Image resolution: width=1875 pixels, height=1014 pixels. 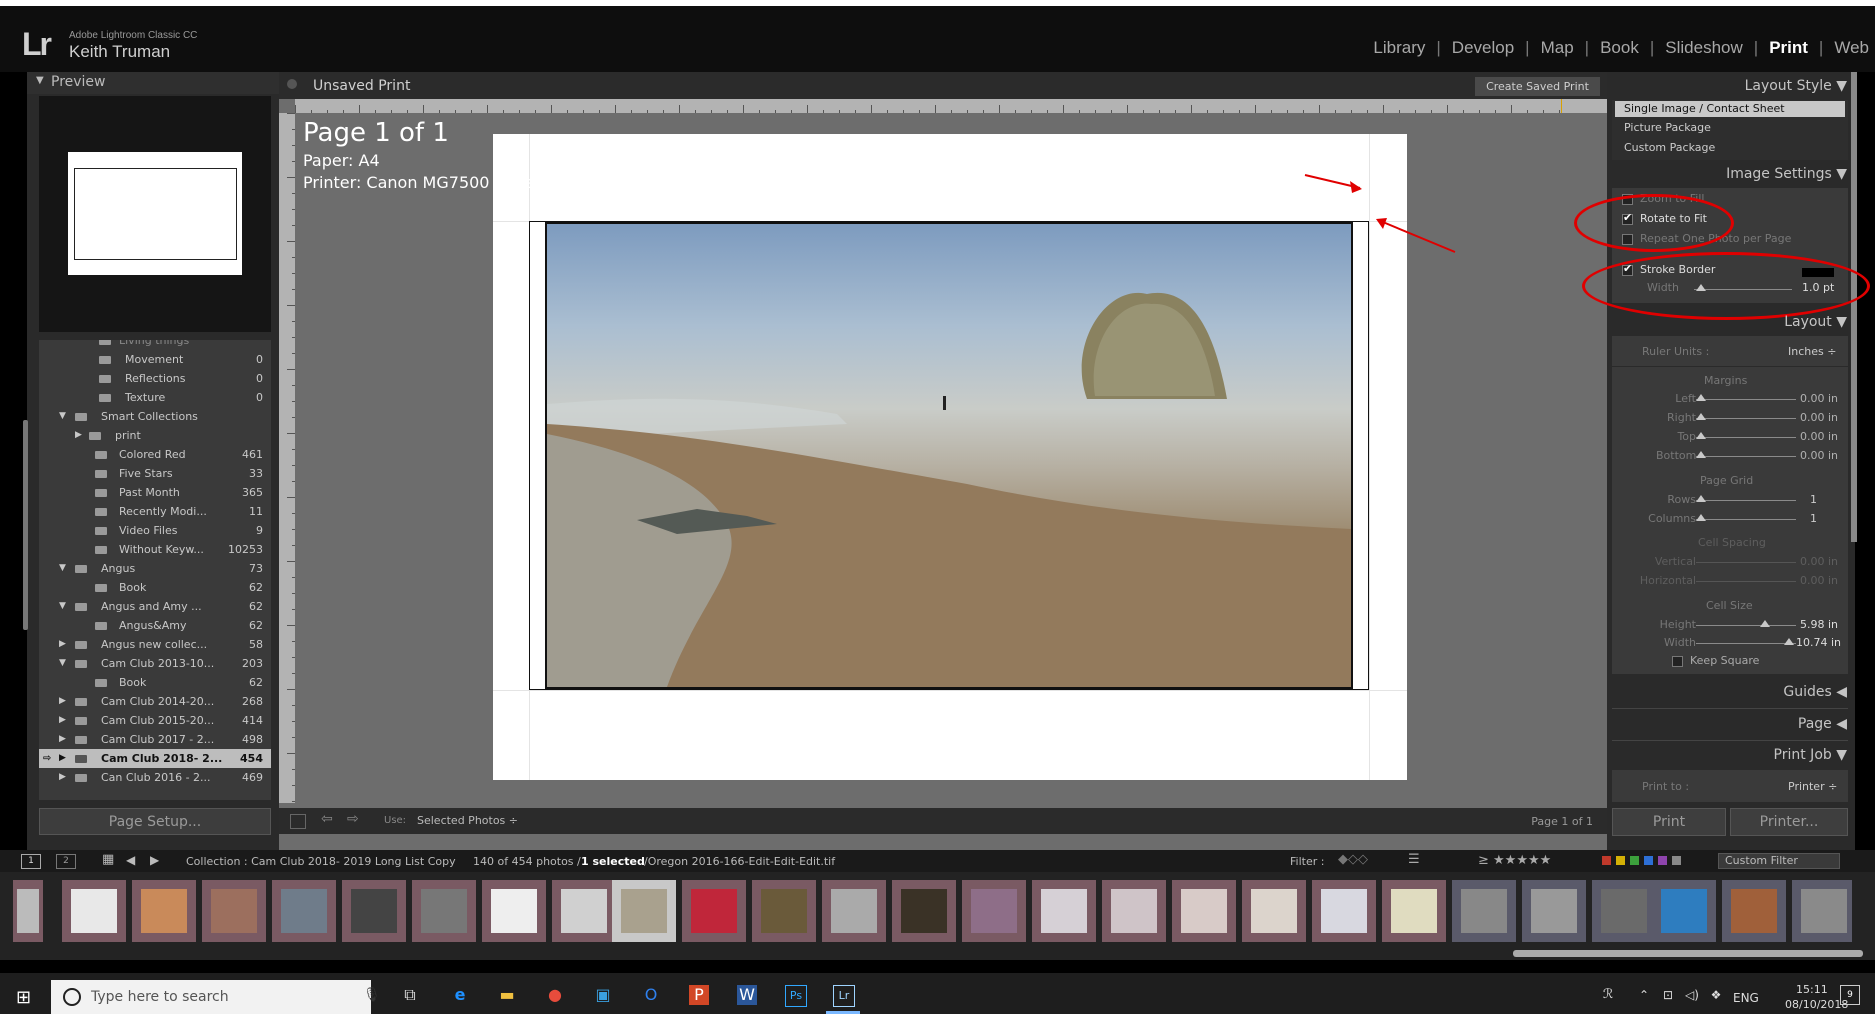 I want to click on smart-collection-row: Without Keyw... 10253, so click(x=155, y=549).